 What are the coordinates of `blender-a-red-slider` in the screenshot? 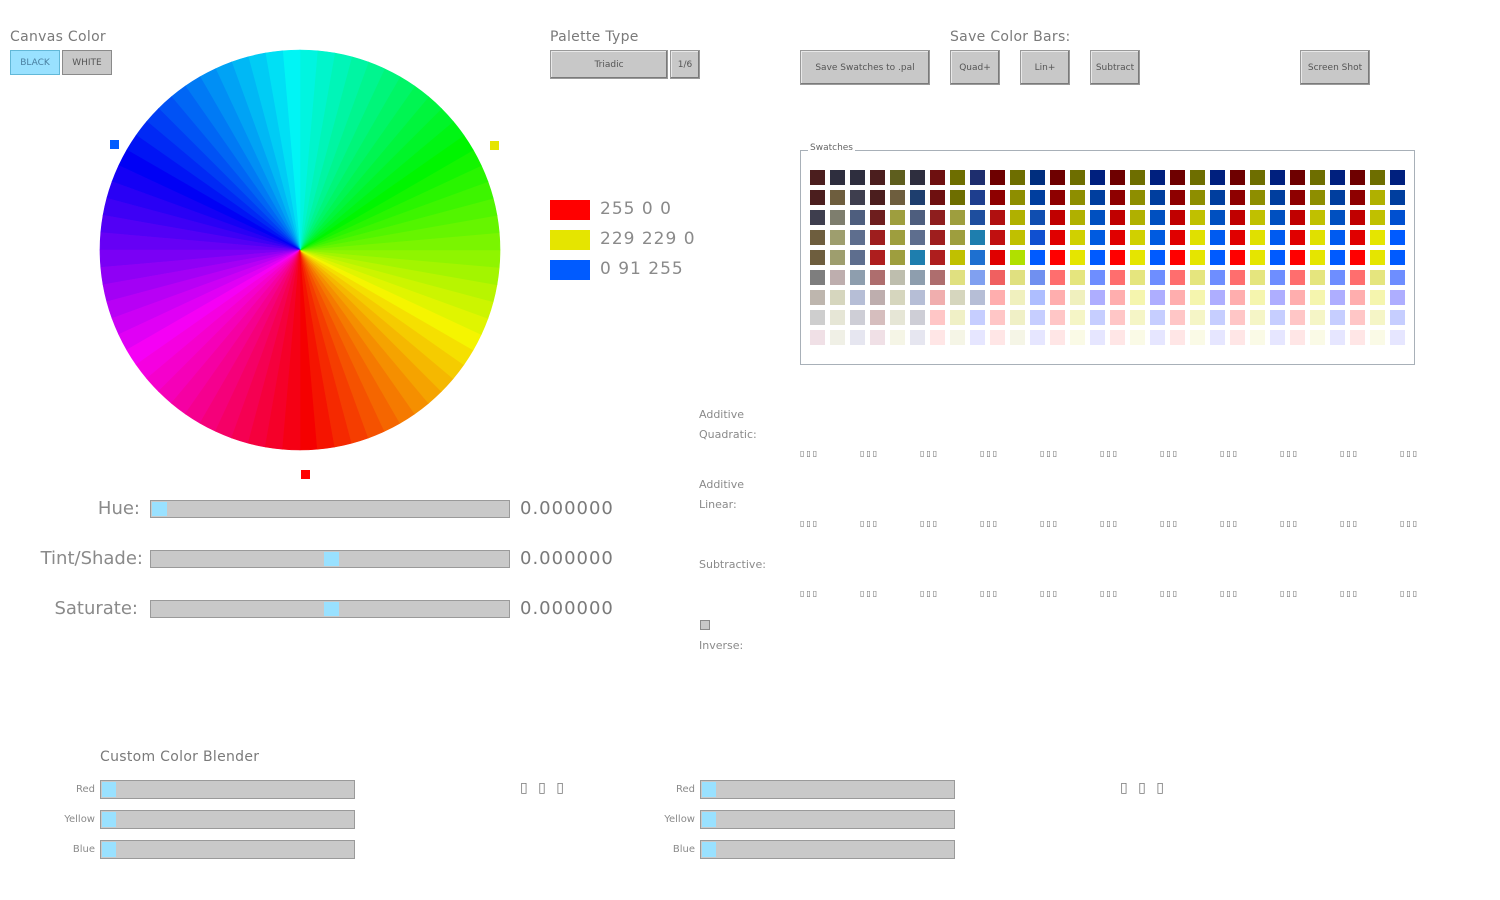 It's located at (227, 789).